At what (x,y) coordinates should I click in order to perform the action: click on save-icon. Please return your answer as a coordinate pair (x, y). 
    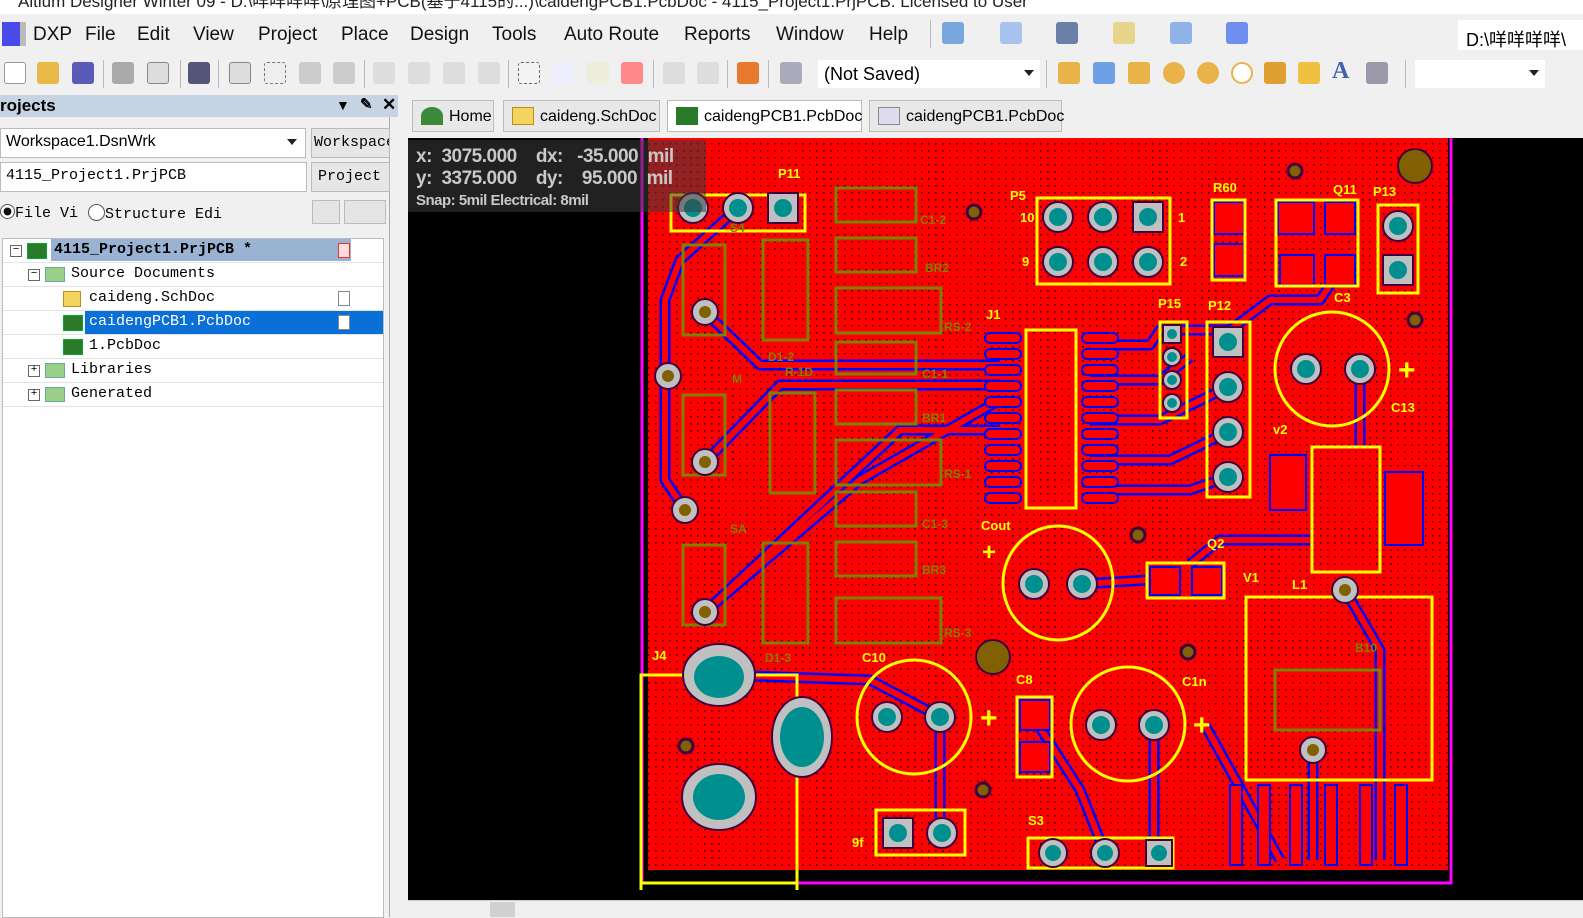
    Looking at the image, I should click on (83, 73).